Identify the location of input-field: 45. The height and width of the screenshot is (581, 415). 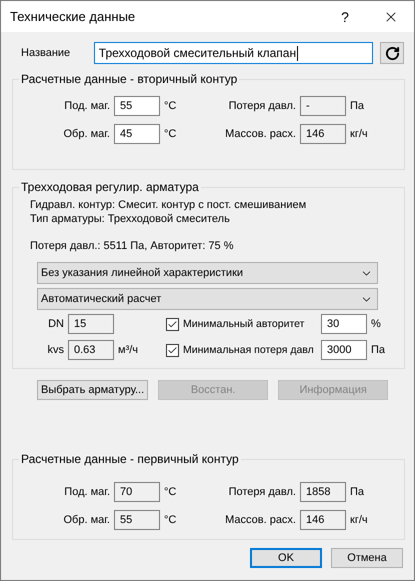
(137, 134).